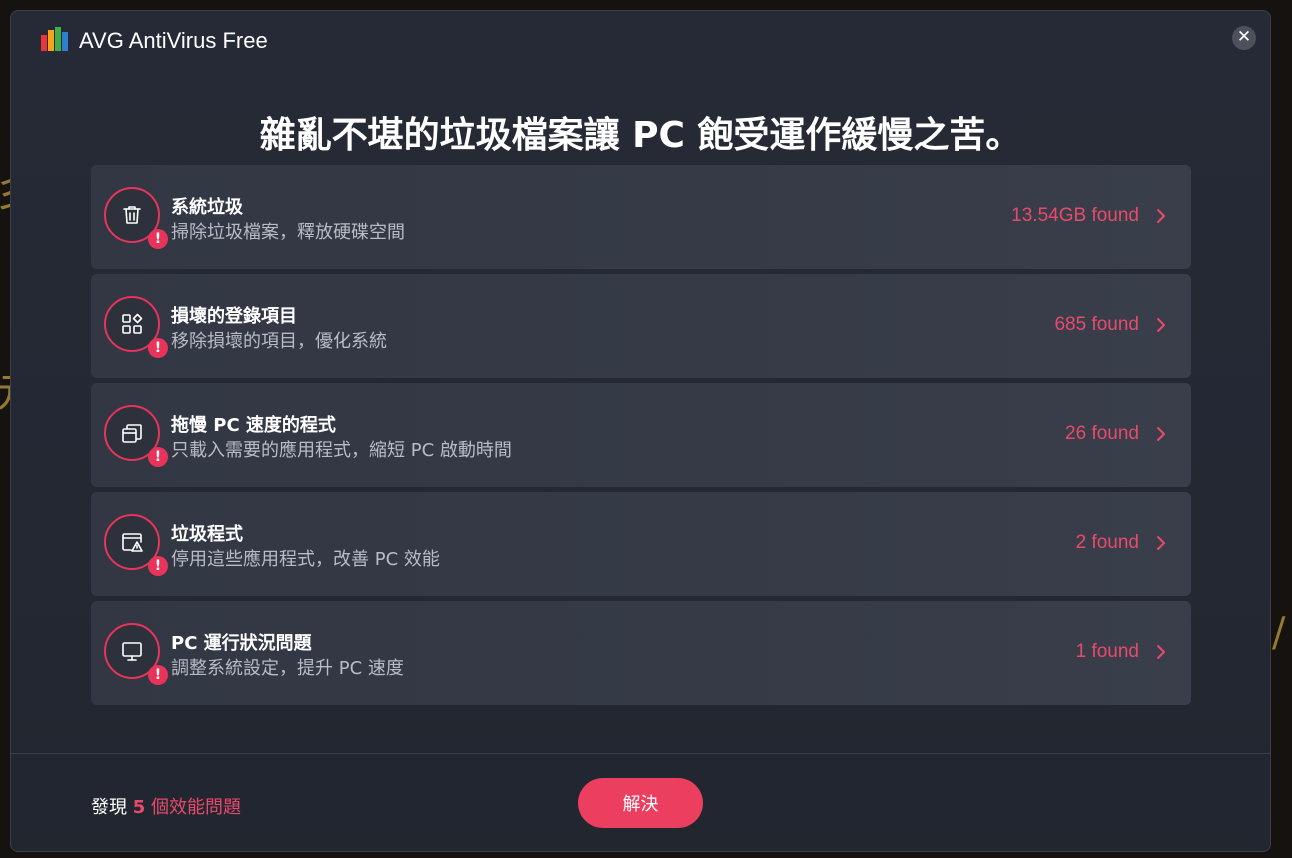 This screenshot has width=1292, height=858. What do you see at coordinates (132, 542) in the screenshot?
I see `app-warning-icon` at bounding box center [132, 542].